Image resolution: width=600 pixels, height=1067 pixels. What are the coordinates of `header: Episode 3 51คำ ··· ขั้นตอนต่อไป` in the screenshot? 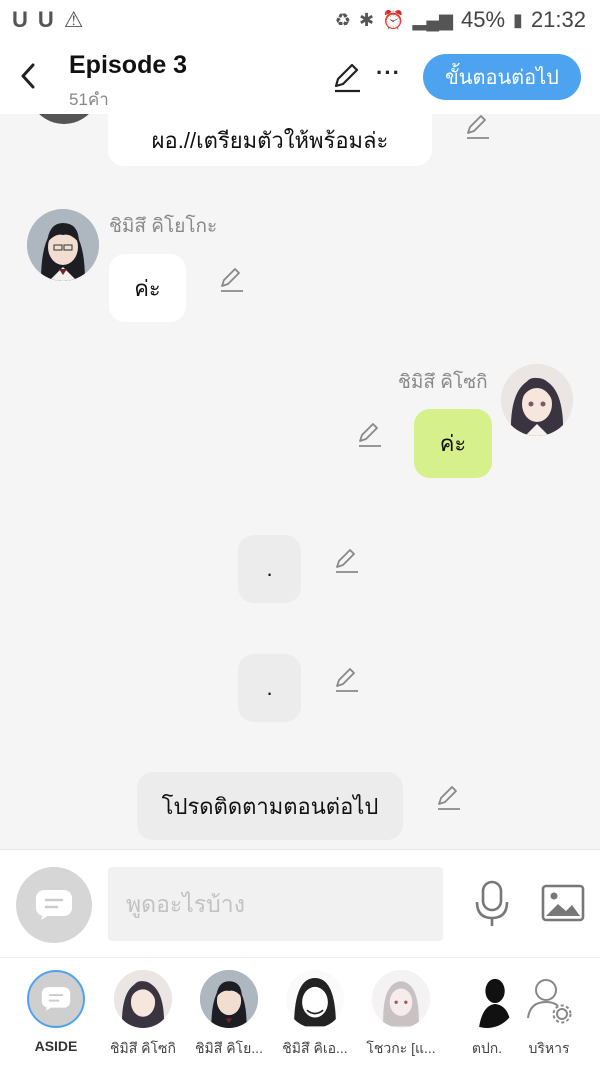 It's located at (300, 77).